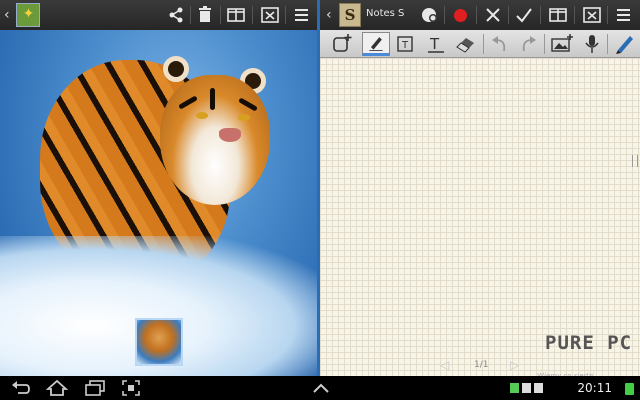  I want to click on text-box-icon: T, so click(406, 44).